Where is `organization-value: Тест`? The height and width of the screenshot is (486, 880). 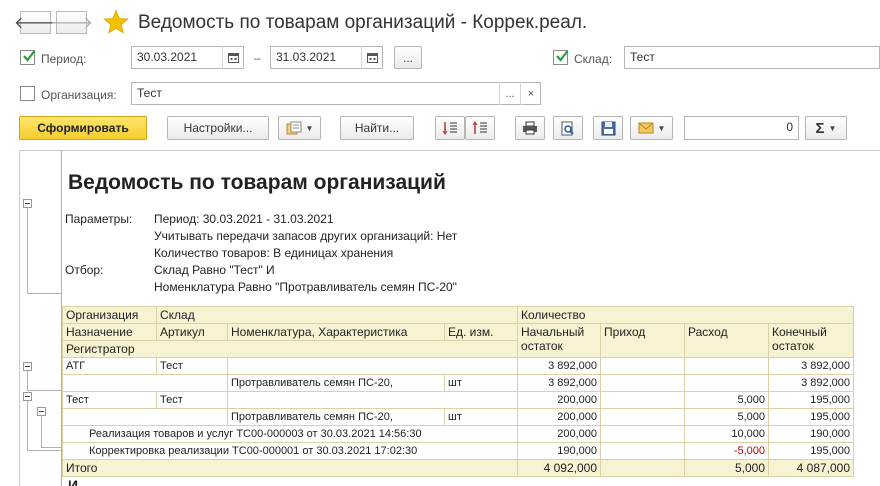 organization-value: Тест is located at coordinates (149, 93).